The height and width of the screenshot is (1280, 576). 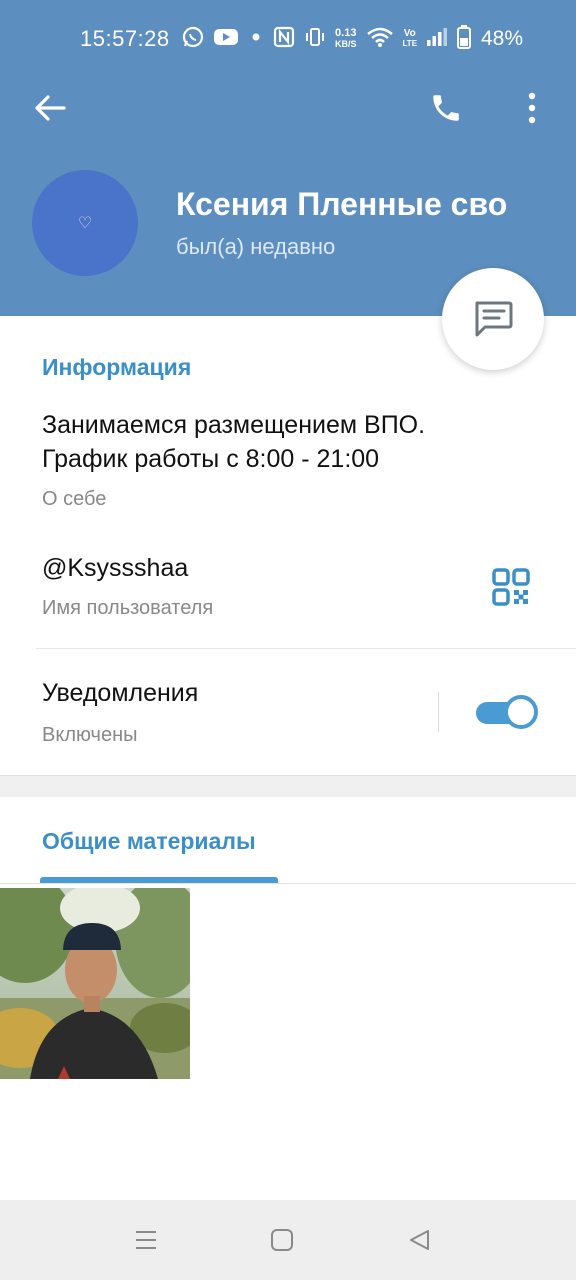 What do you see at coordinates (380, 39) in the screenshot?
I see `wifi-icon` at bounding box center [380, 39].